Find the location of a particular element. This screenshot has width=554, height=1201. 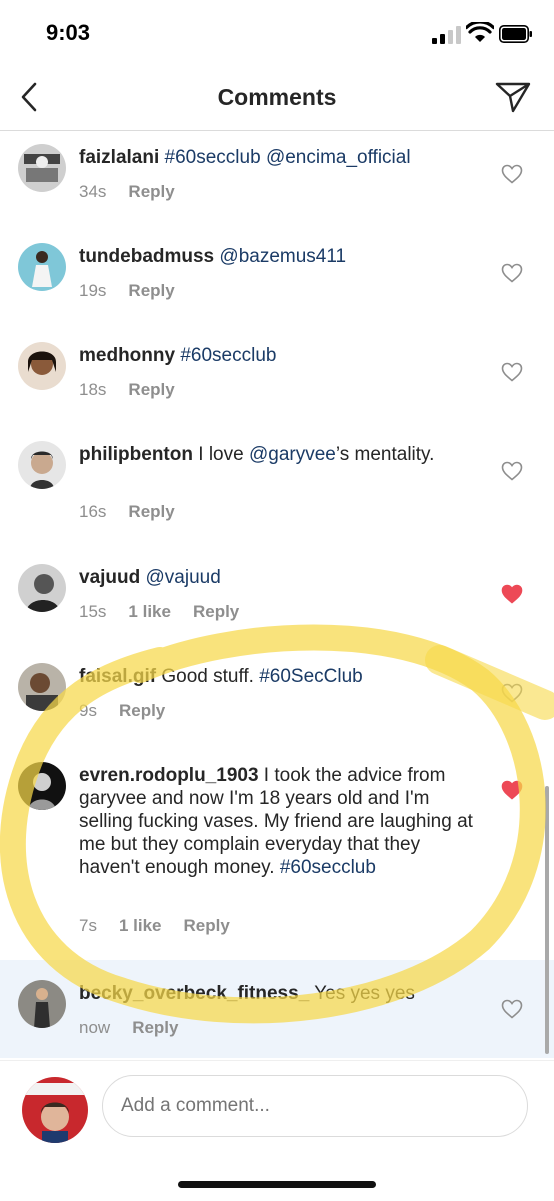

comment-time: 7s is located at coordinates (88, 925).